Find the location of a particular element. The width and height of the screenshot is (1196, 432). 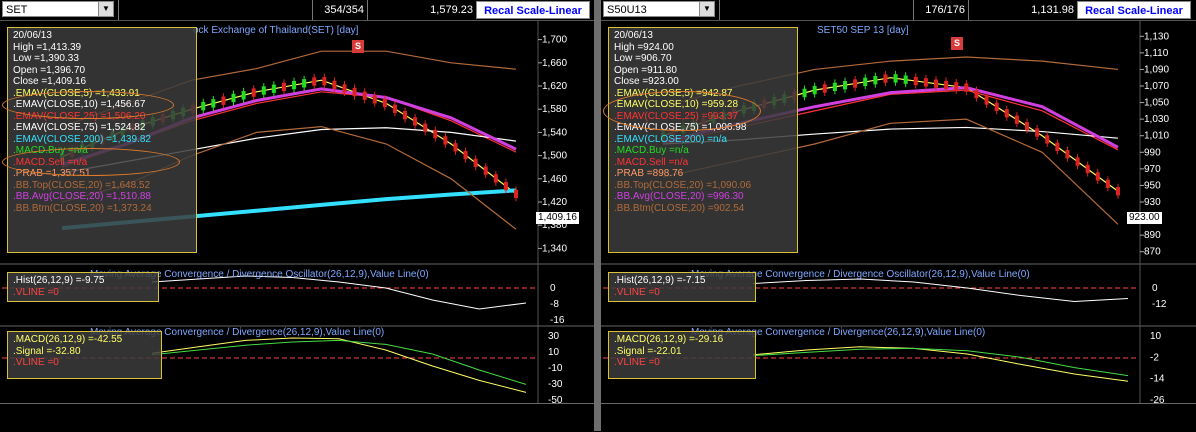

legend-close: Close =923.00 is located at coordinates (646, 81).